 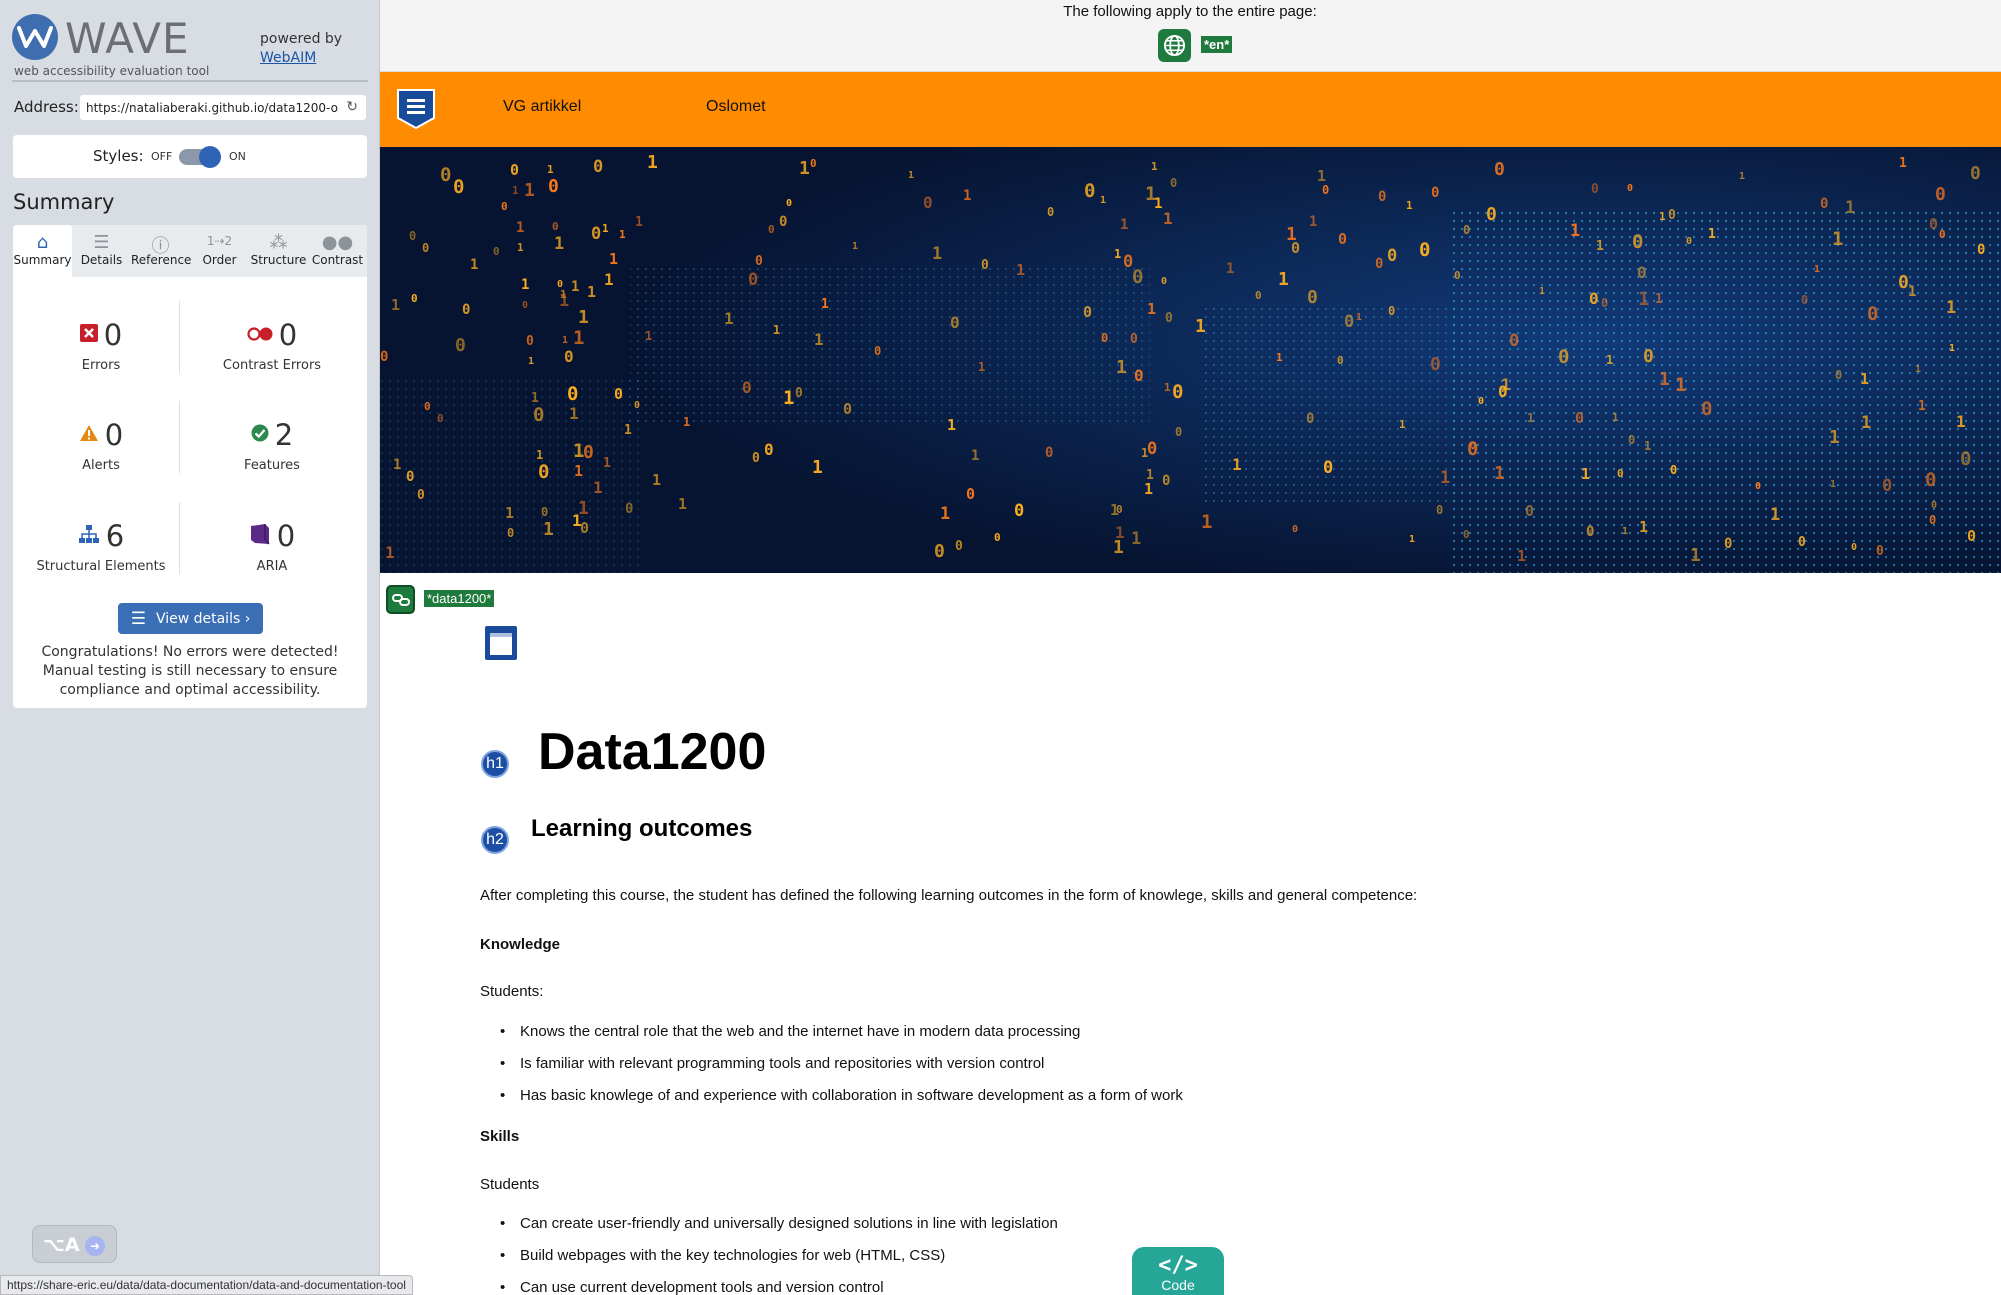 What do you see at coordinates (272, 445) in the screenshot?
I see `stat-features: 2 Features` at bounding box center [272, 445].